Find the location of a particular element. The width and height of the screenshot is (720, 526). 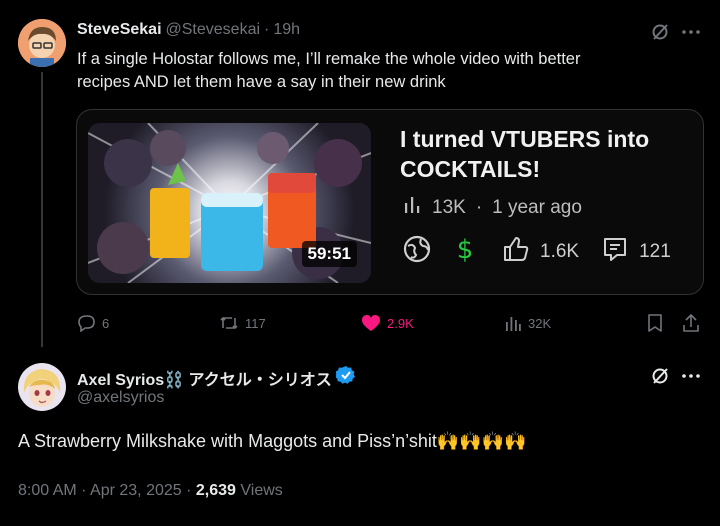

thread-line is located at coordinates (42, 209).